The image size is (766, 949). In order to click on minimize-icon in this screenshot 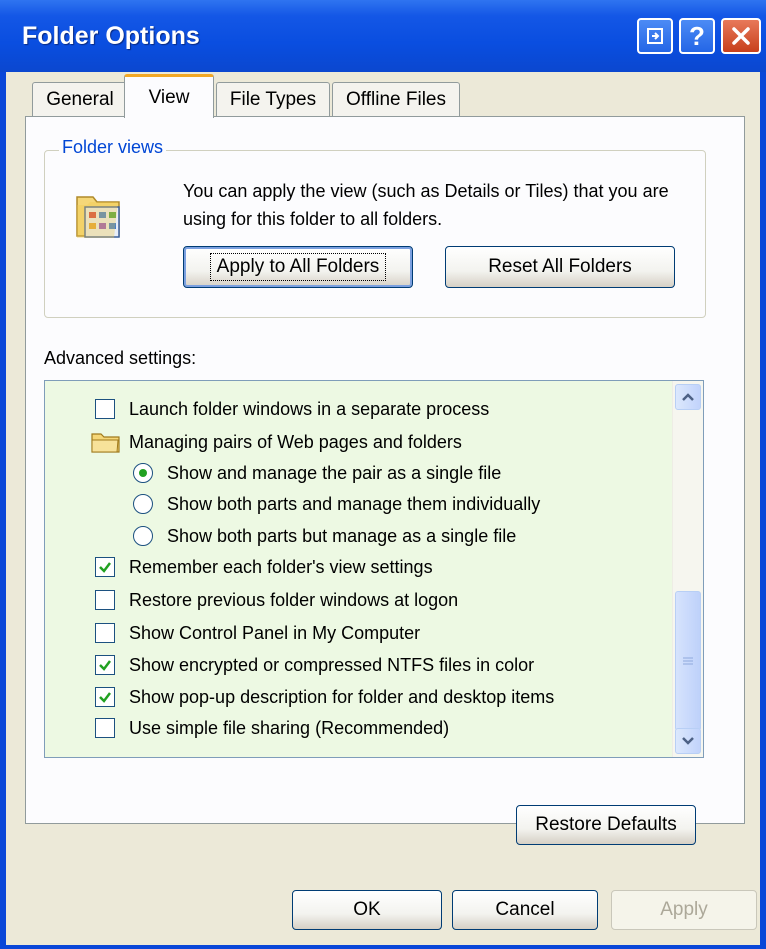, I will do `click(655, 36)`.